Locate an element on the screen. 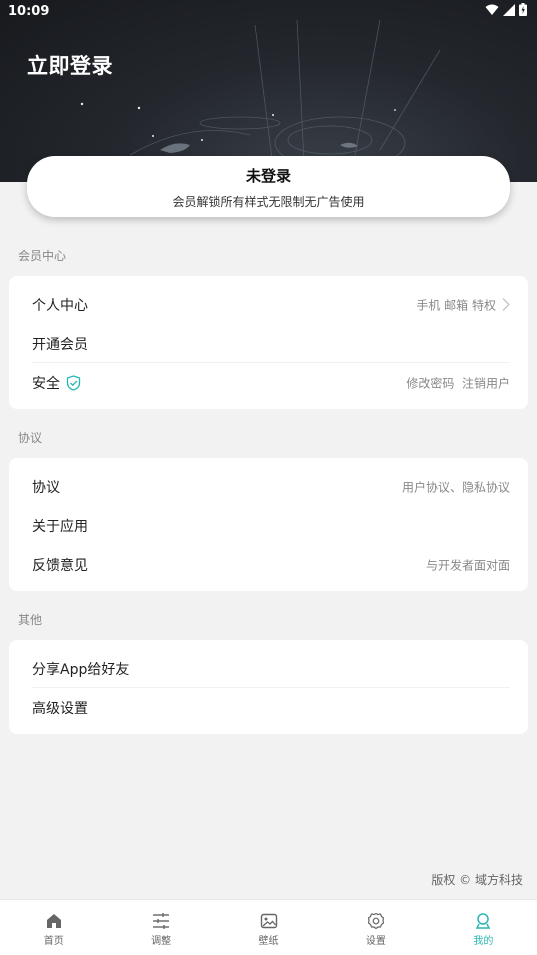 This screenshot has height=955, width=537. agreement-card: 协议 用户协议、隐私协议 关于应用 反馈意见 与开发者面对面 is located at coordinates (268, 524).